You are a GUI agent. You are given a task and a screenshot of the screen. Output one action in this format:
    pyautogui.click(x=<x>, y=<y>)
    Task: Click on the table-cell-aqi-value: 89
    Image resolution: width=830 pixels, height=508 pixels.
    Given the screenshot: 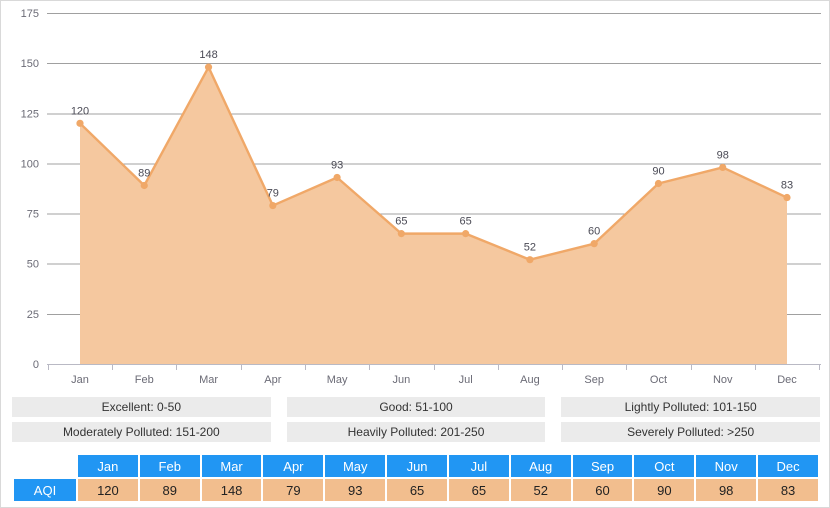 What is the action you would take?
    pyautogui.click(x=169, y=490)
    